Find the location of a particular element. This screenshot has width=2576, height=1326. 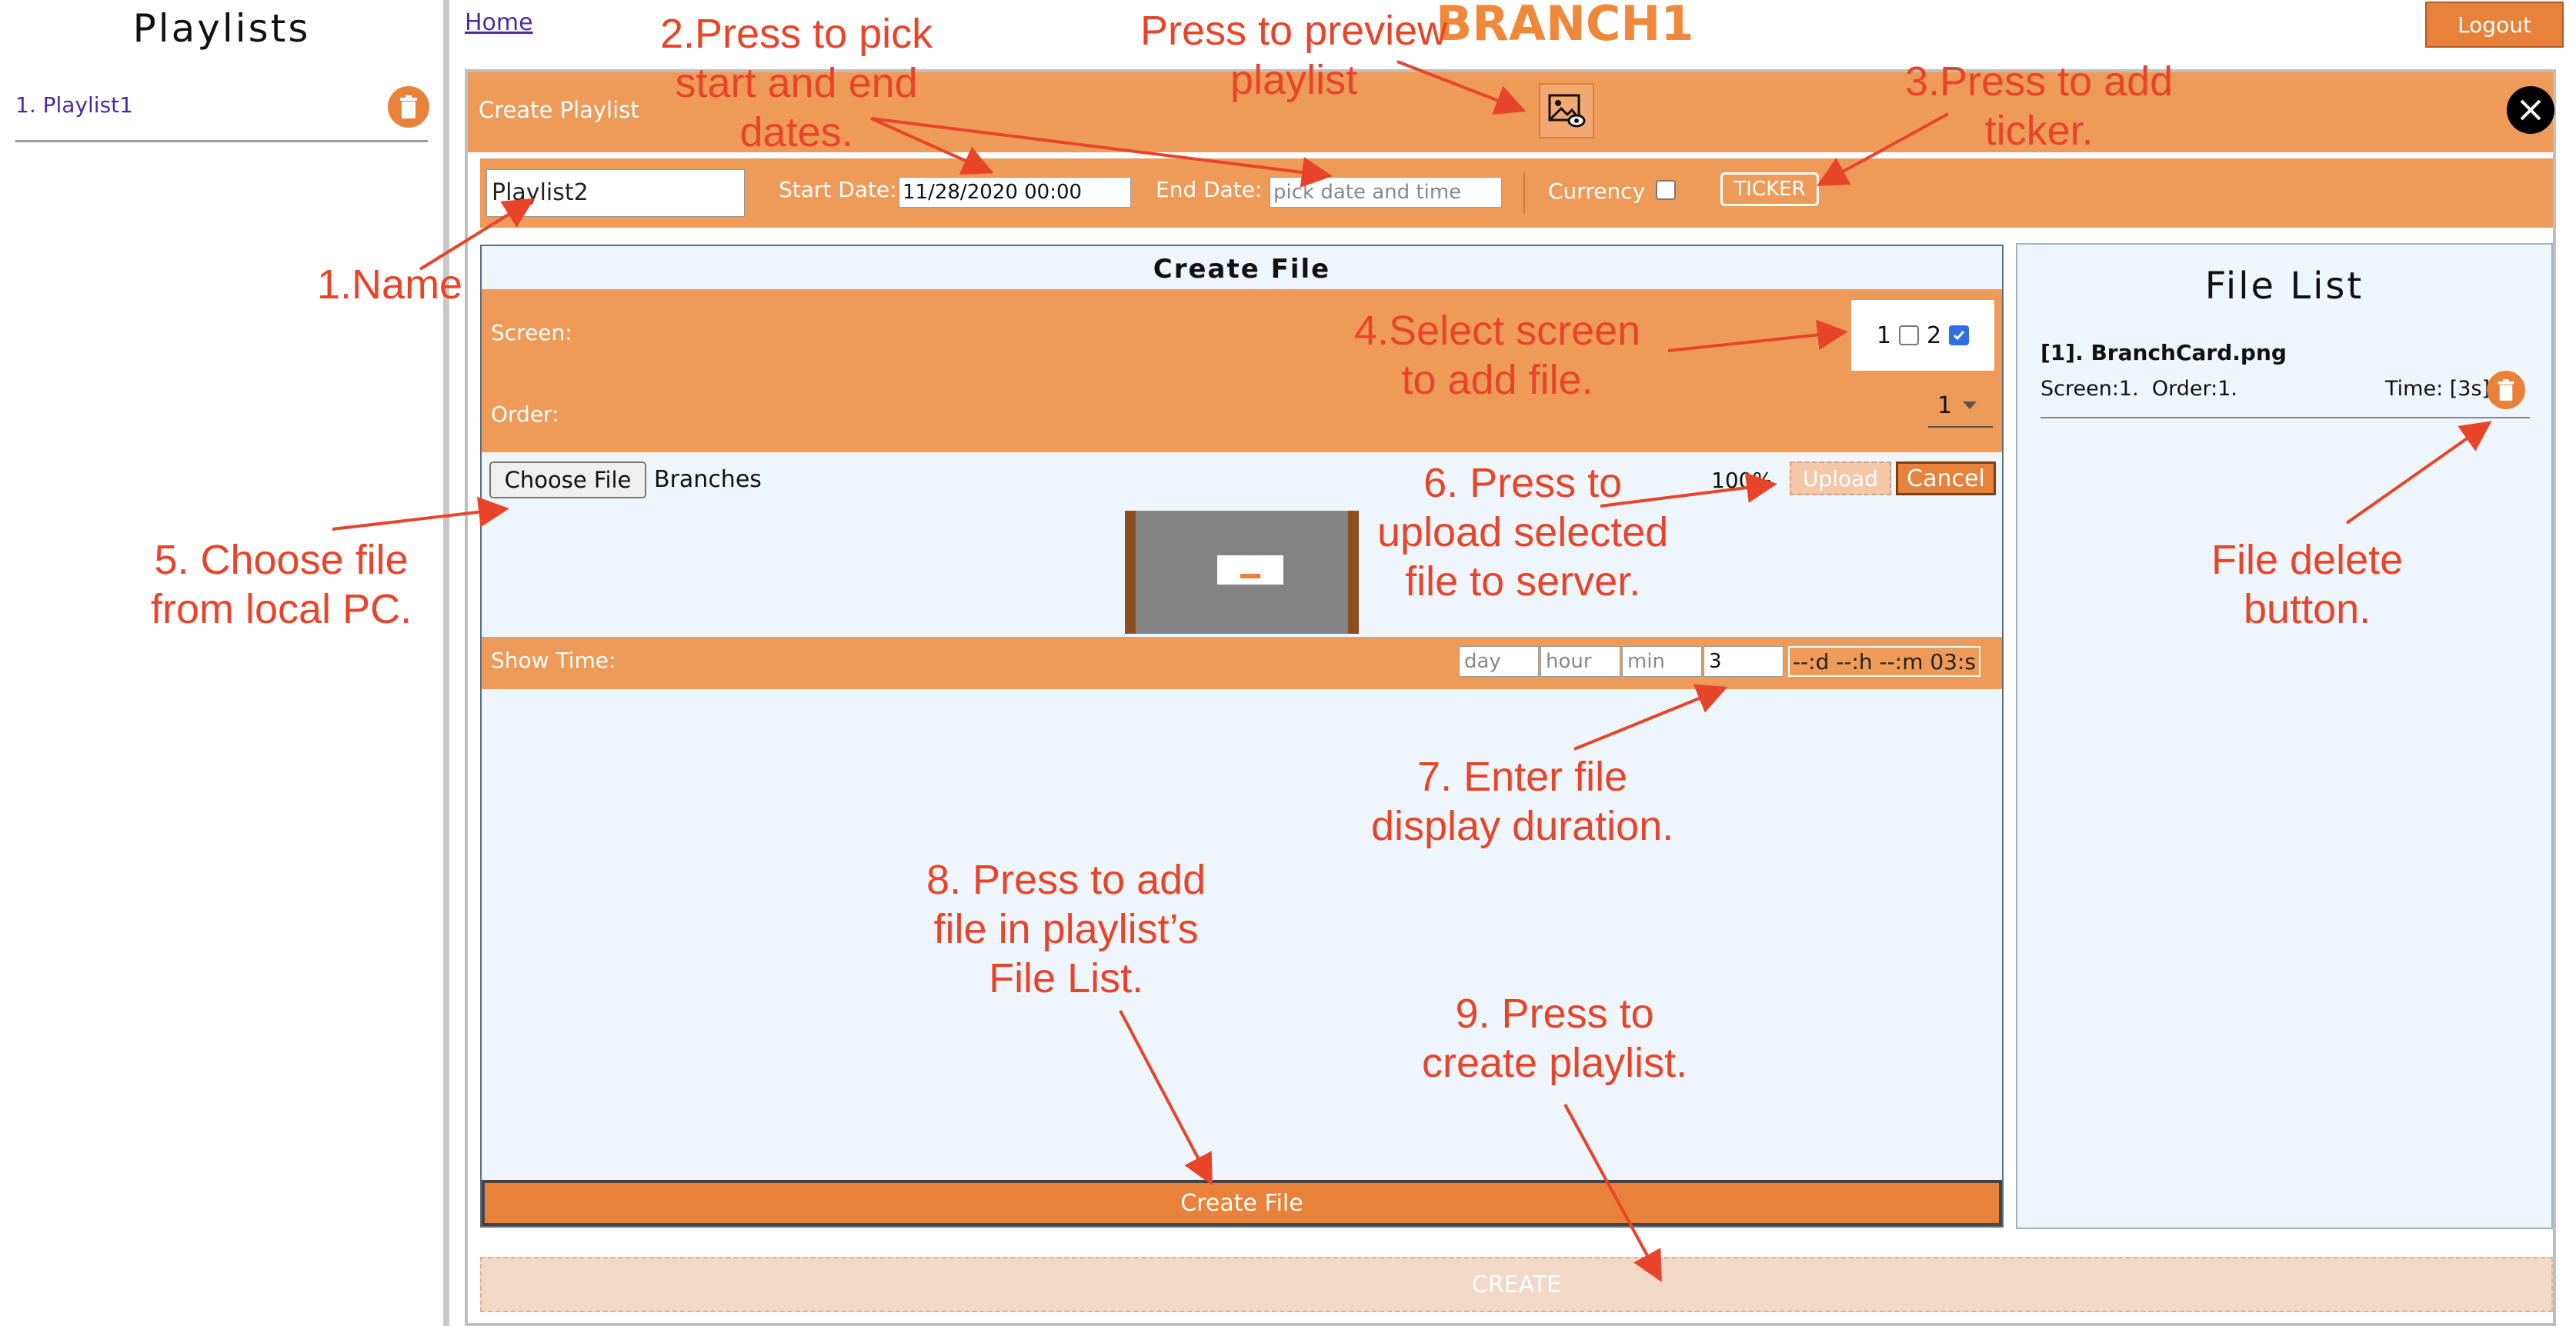

arrow-ticker is located at coordinates (1883, 149).